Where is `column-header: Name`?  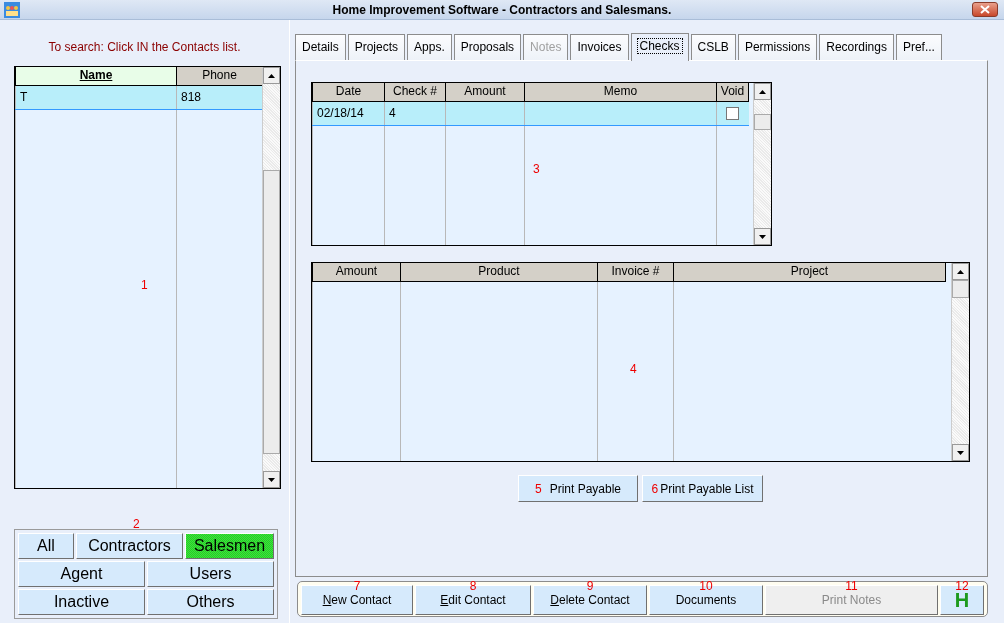
column-header: Name is located at coordinates (96, 76).